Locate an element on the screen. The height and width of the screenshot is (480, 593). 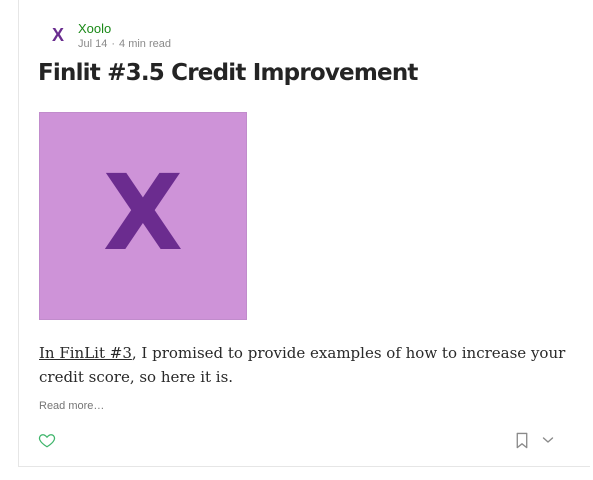
post-meta: Jul 14 · 4 min read is located at coordinates (124, 44).